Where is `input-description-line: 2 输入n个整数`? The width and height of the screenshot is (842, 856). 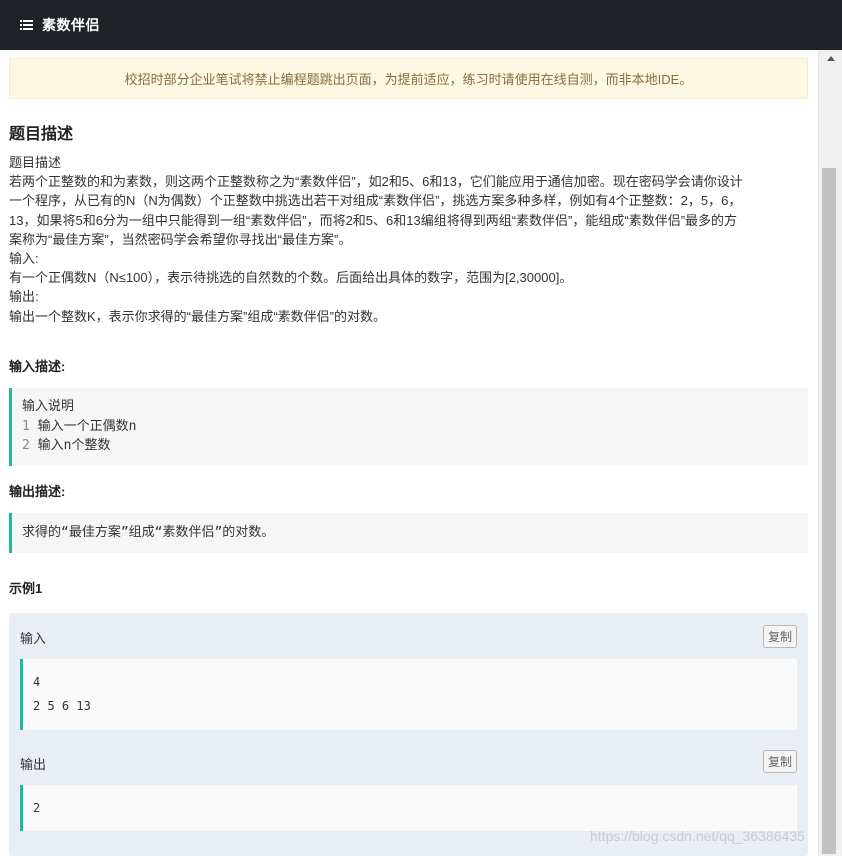 input-description-line: 2 输入n个整数 is located at coordinates (415, 446).